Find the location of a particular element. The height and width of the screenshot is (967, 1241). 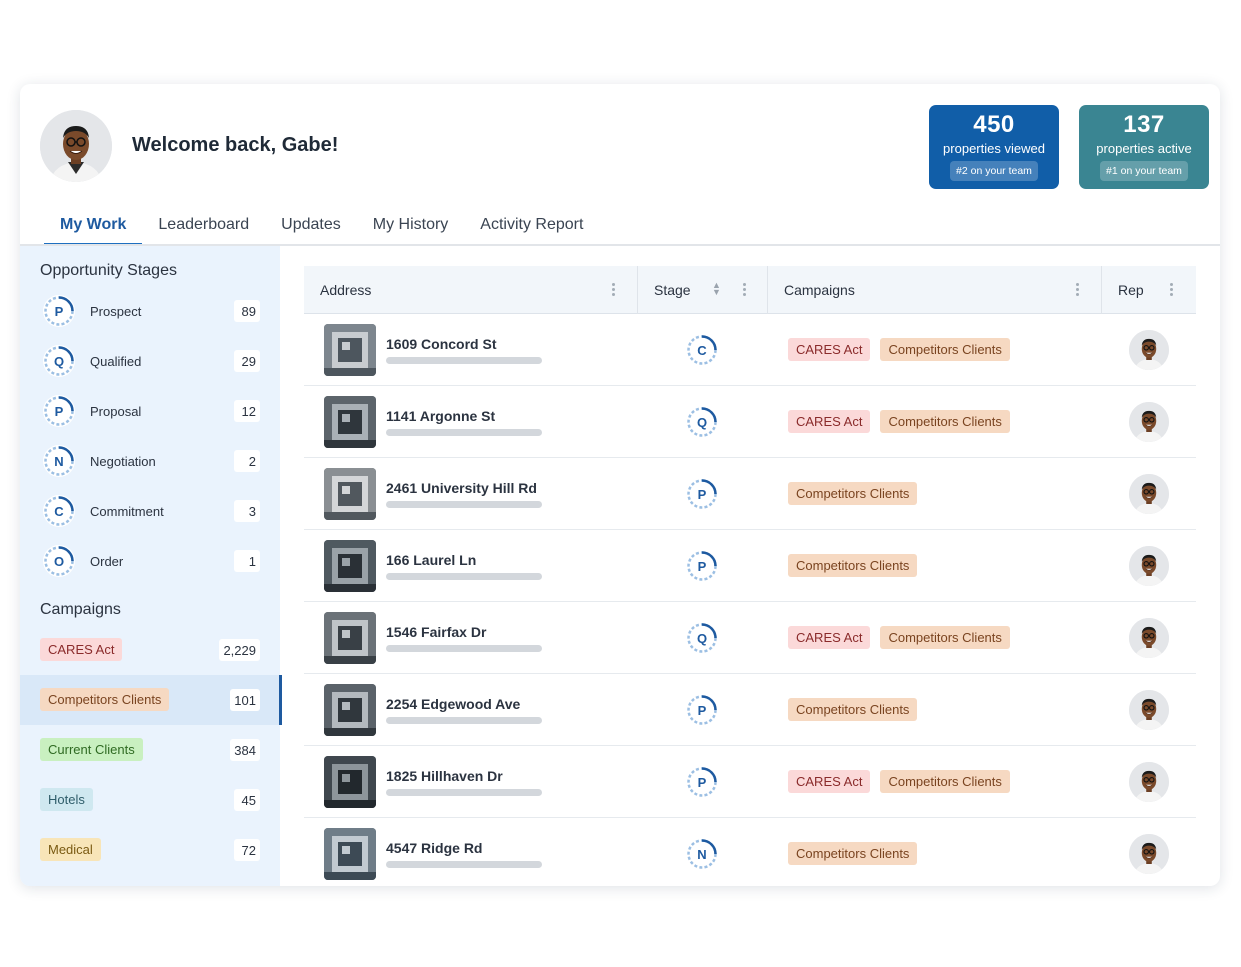

tab-my-work: My Work is located at coordinates (93, 226).